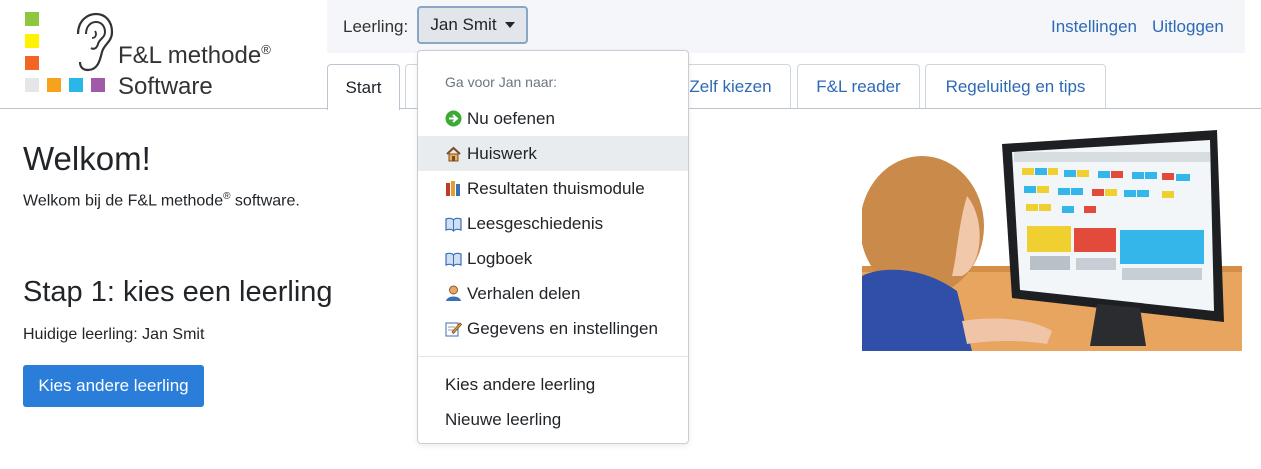 The width and height of the screenshot is (1261, 469). I want to click on menu-item-label: Leesgeschiedenis, so click(535, 223).